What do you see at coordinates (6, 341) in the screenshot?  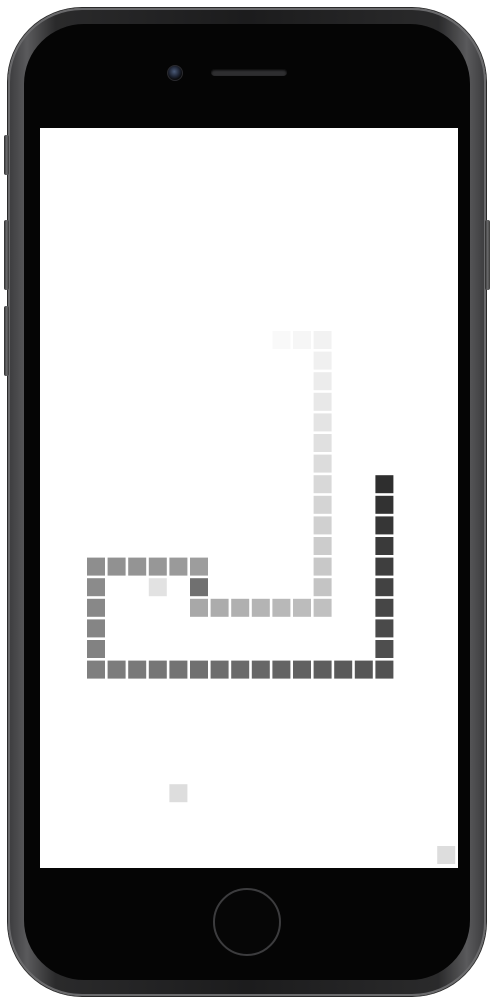 I see `volume-down-button` at bounding box center [6, 341].